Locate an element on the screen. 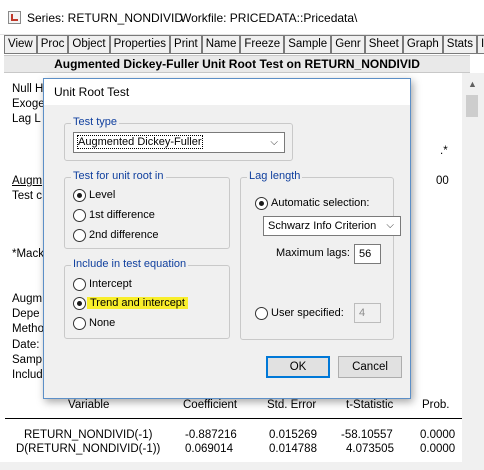  test-type-select: Augmented Dickey-Fuller ⌵ is located at coordinates (179, 142).